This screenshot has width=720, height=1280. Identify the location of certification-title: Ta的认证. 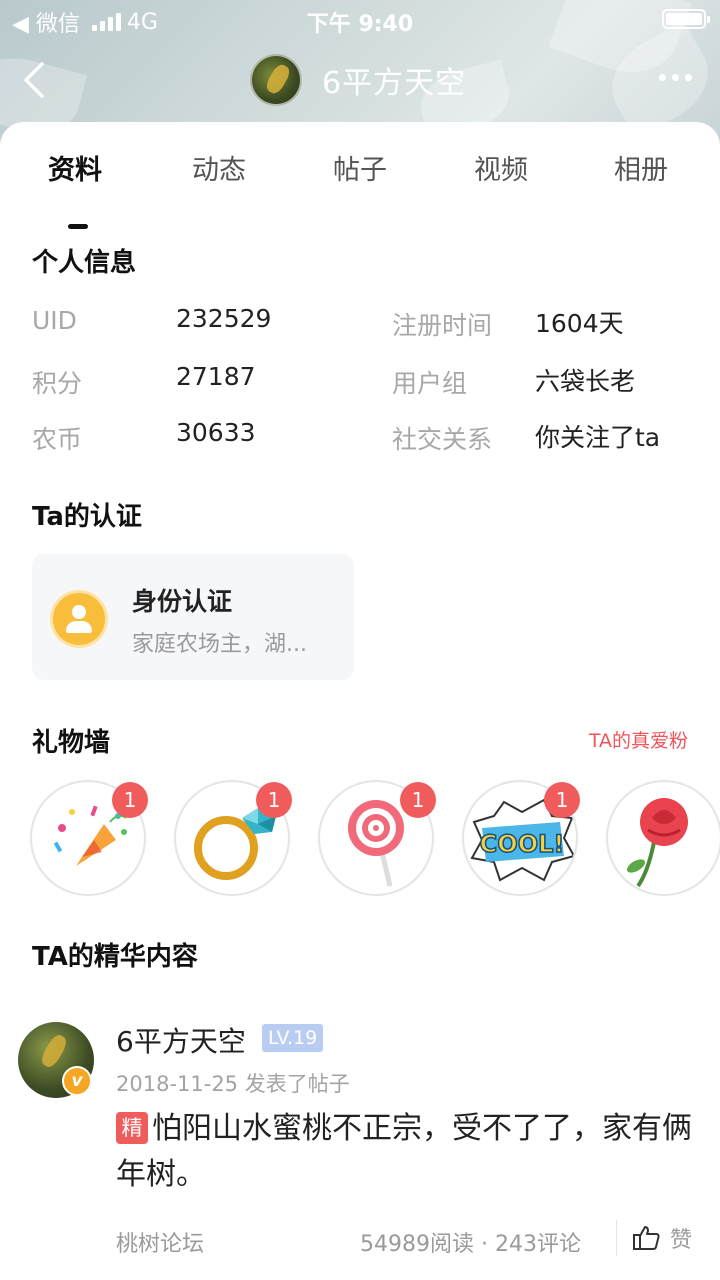
(87, 517).